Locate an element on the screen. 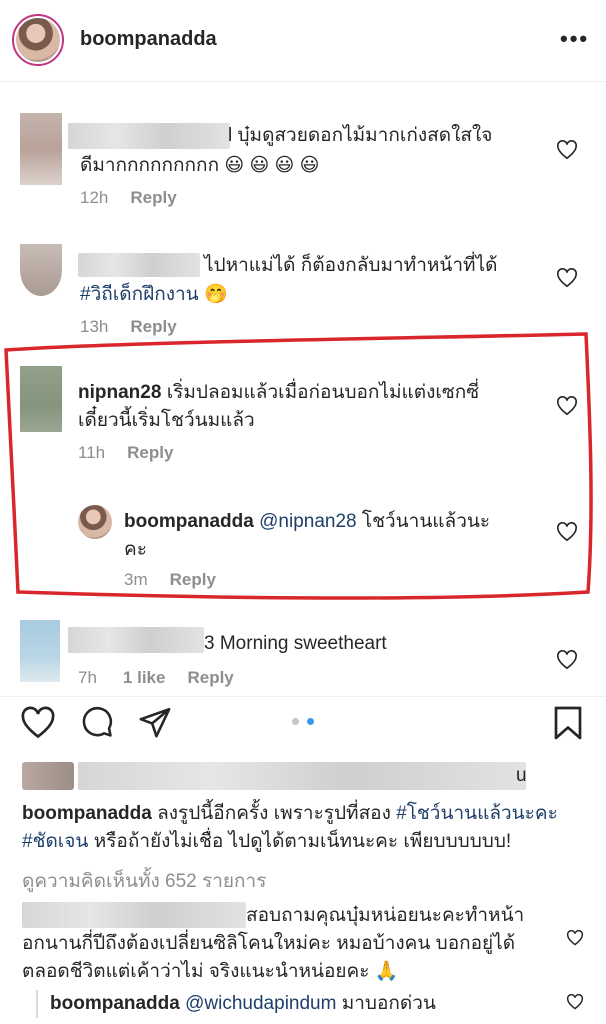  preview-reply-username: boompanadda is located at coordinates (115, 1003).